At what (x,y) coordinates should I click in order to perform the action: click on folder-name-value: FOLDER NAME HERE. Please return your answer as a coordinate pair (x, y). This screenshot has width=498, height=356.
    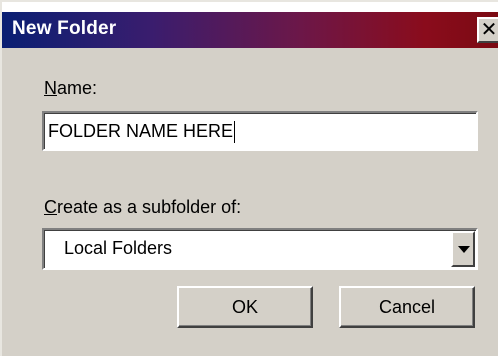
    Looking at the image, I should click on (141, 131).